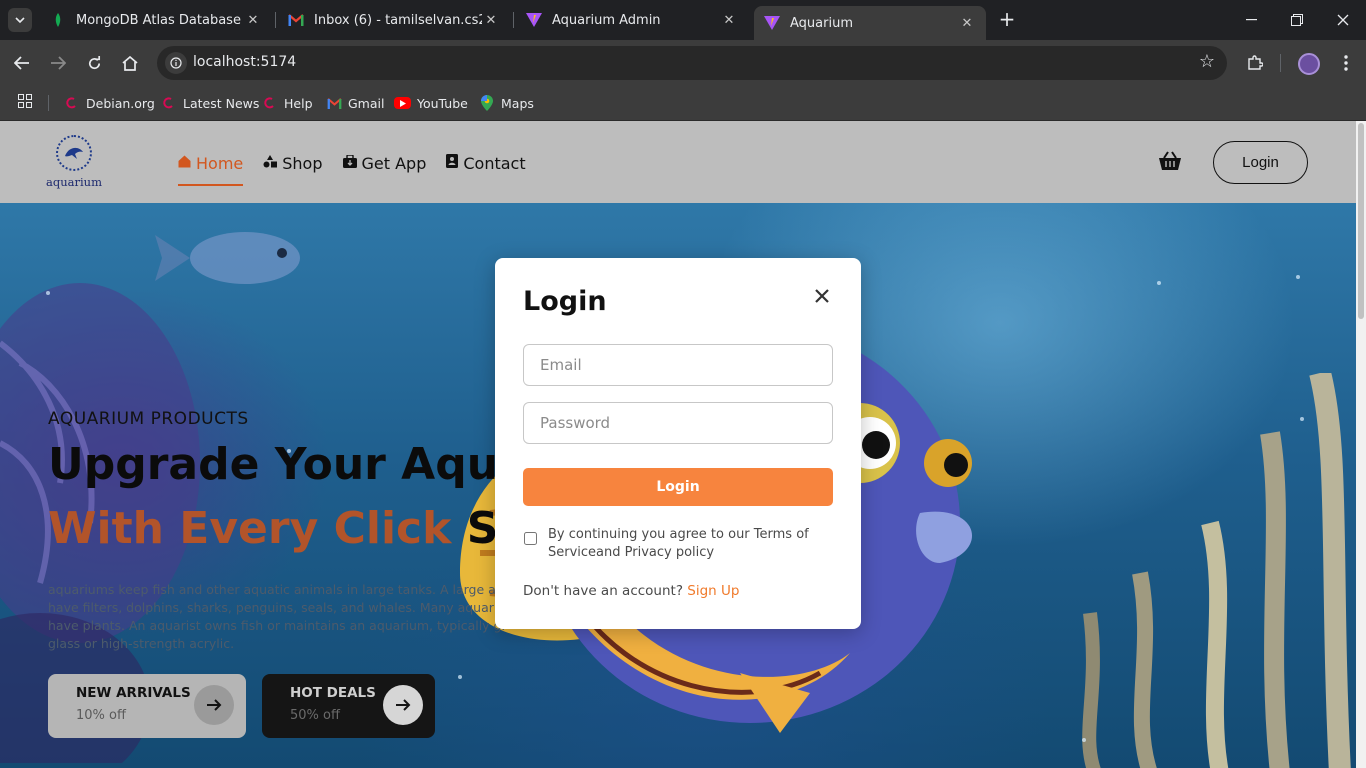  I want to click on tab-title: Inbox (6) - tamilselvan.cs2020@, so click(398, 20).